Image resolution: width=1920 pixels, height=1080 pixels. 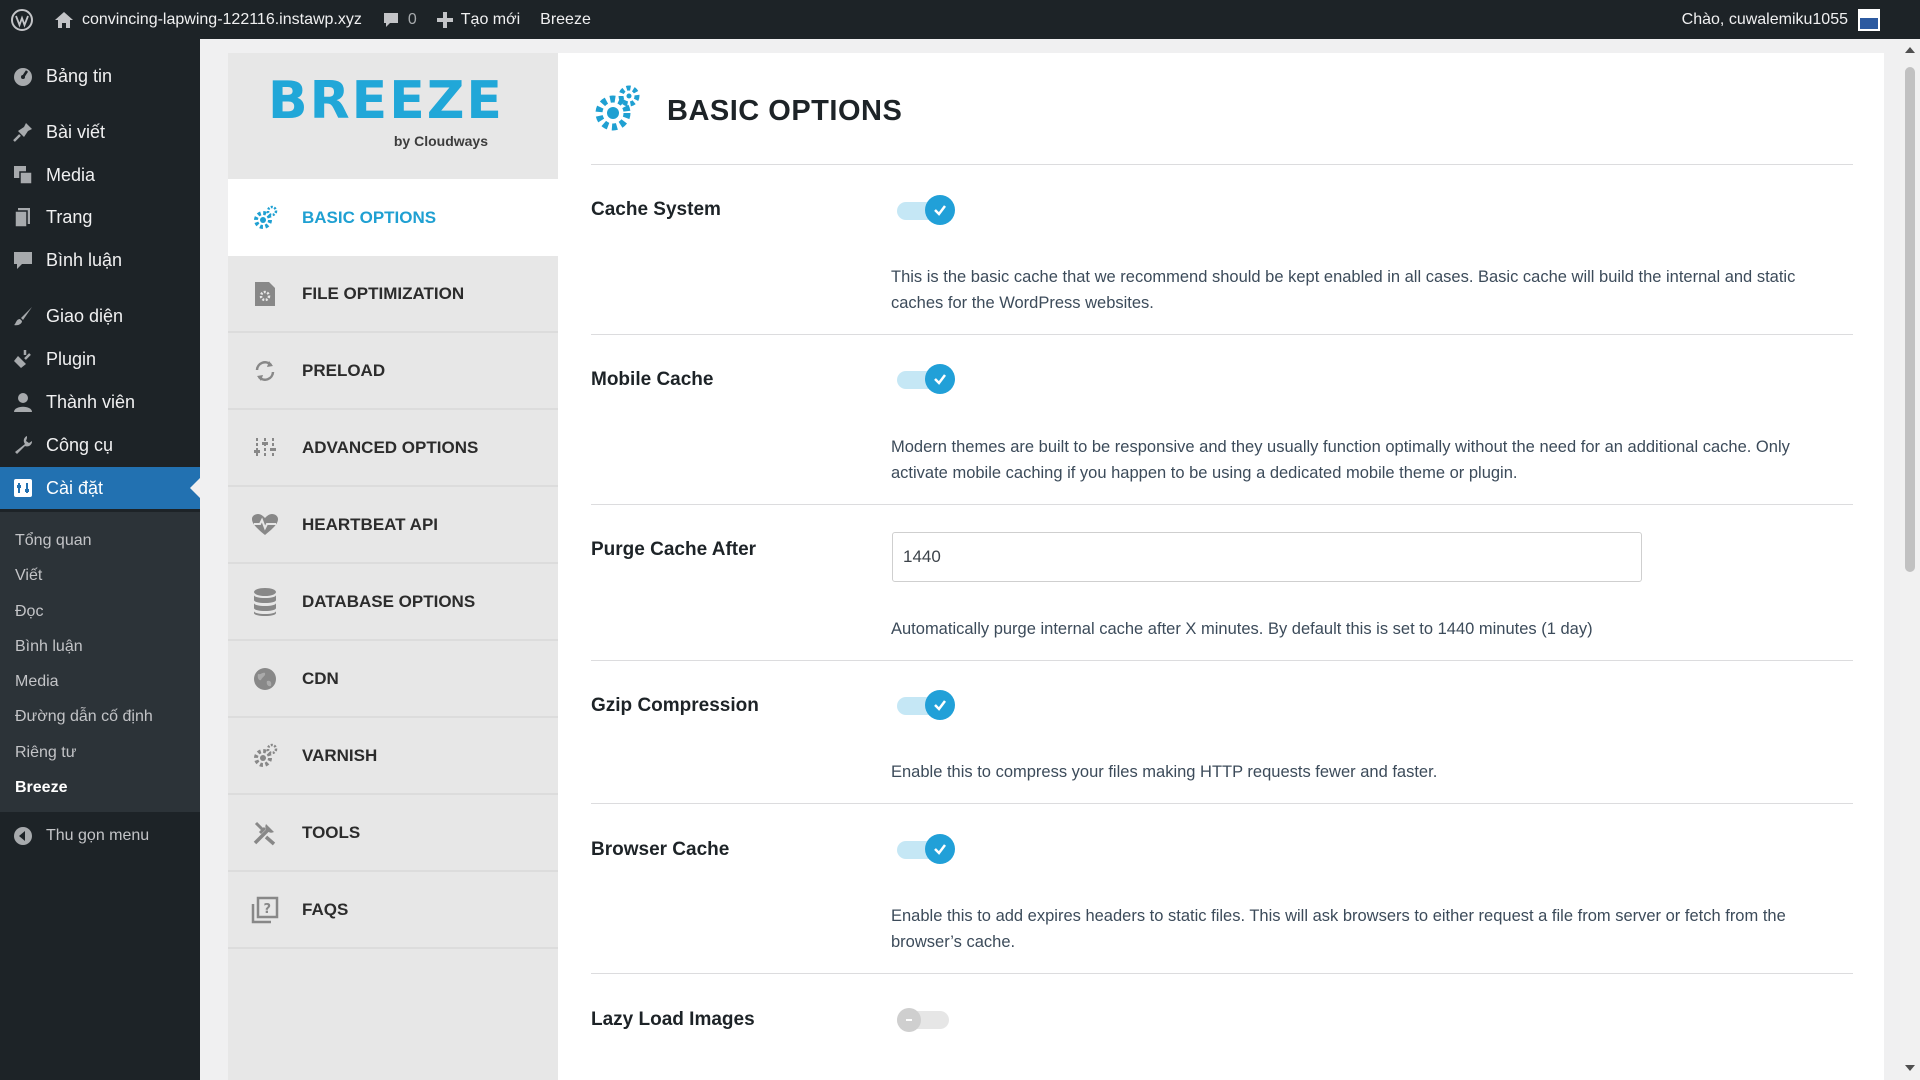 What do you see at coordinates (23, 445) in the screenshot?
I see `wrench-icon` at bounding box center [23, 445].